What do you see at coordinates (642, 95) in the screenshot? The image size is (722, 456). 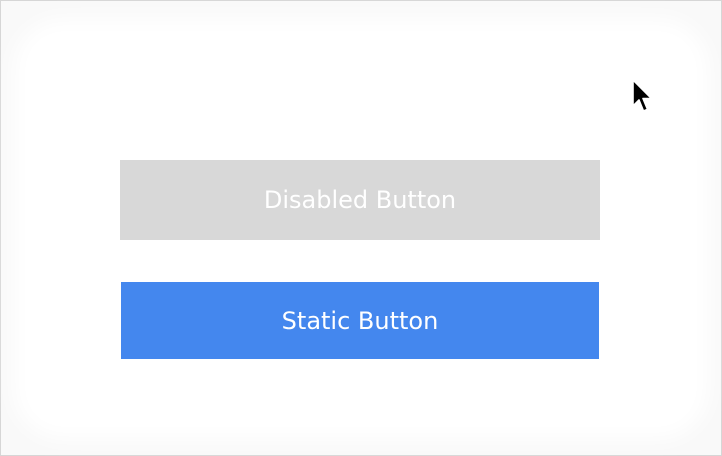 I see `mouse-pointer-icon` at bounding box center [642, 95].